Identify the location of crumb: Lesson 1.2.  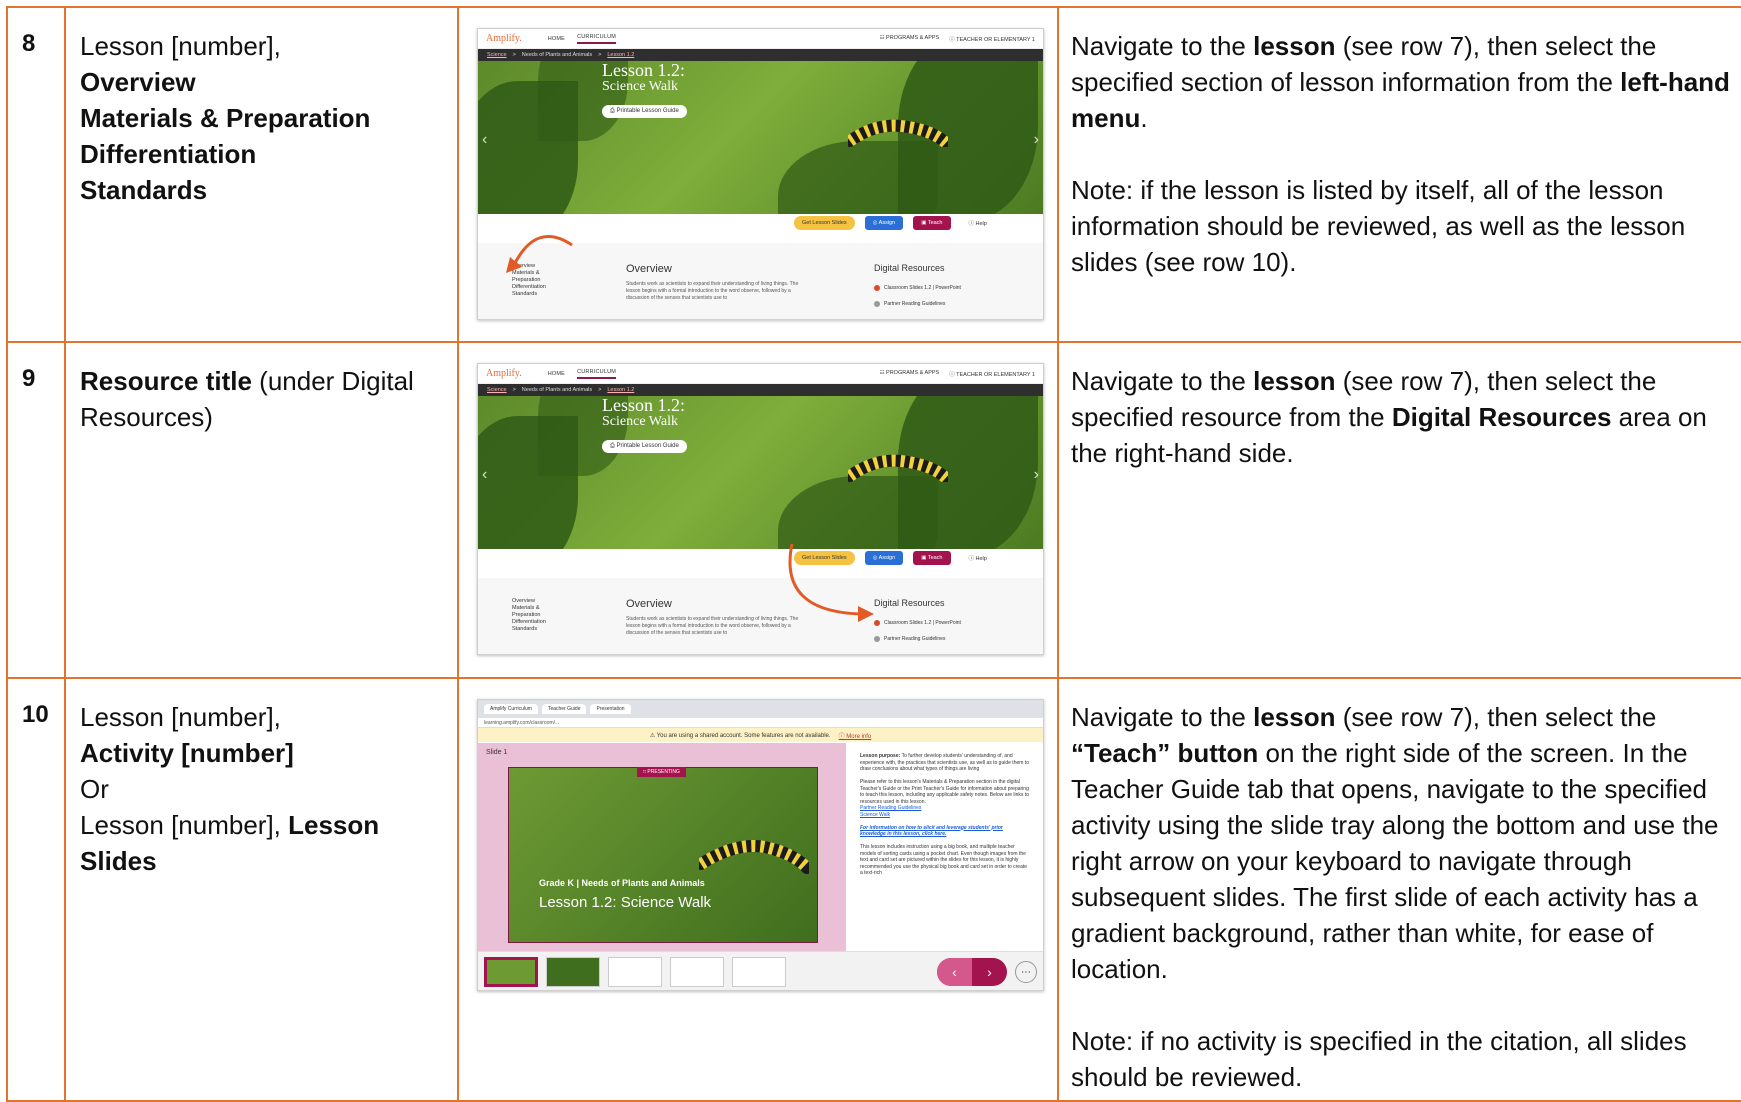
(621, 55).